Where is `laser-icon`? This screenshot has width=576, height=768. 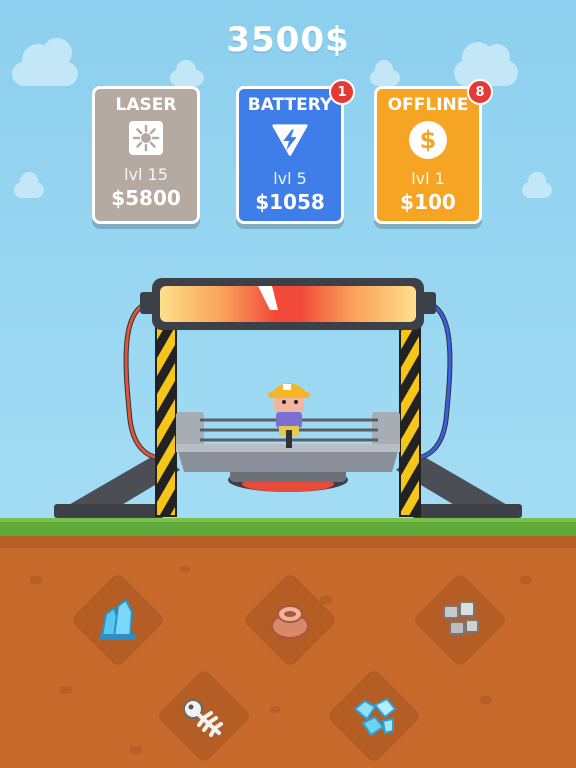
laser-icon is located at coordinates (146, 138).